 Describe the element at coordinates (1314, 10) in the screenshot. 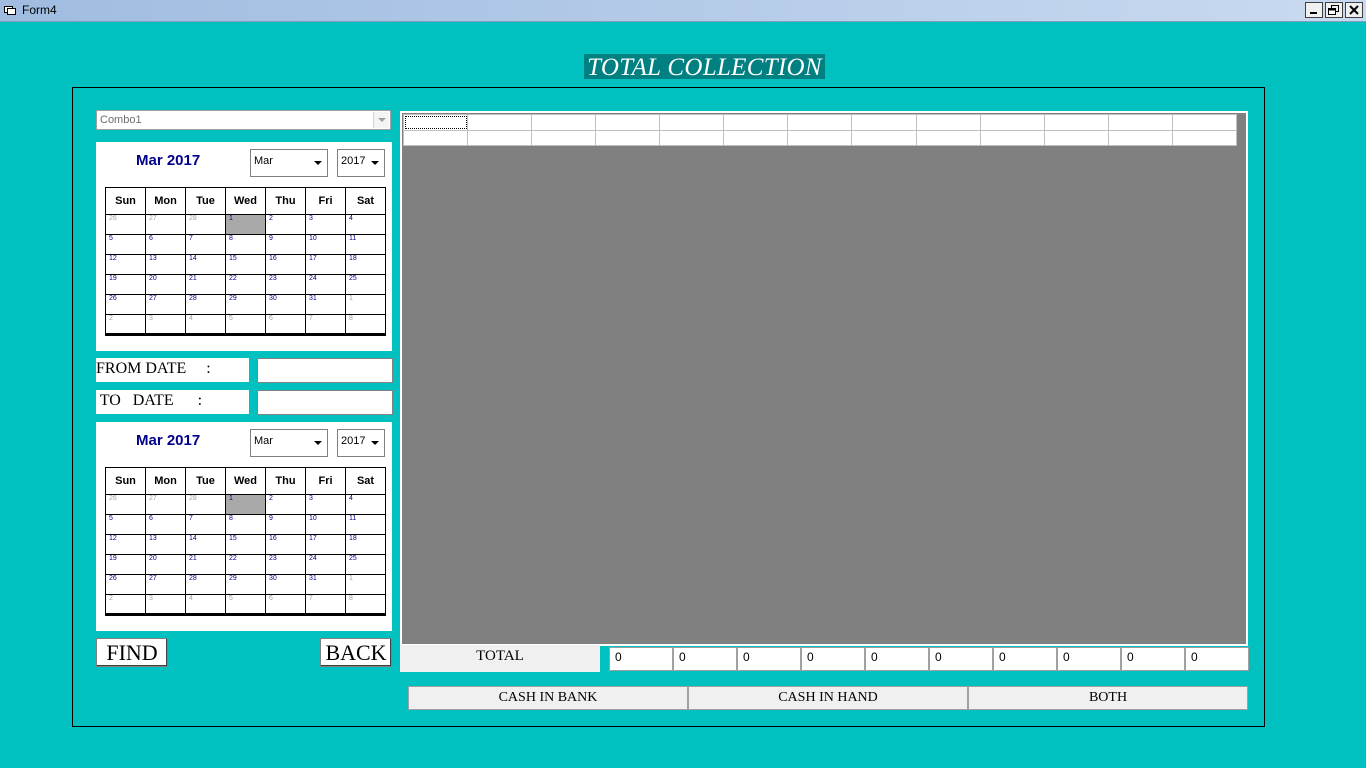

I see `minimize-button` at that location.